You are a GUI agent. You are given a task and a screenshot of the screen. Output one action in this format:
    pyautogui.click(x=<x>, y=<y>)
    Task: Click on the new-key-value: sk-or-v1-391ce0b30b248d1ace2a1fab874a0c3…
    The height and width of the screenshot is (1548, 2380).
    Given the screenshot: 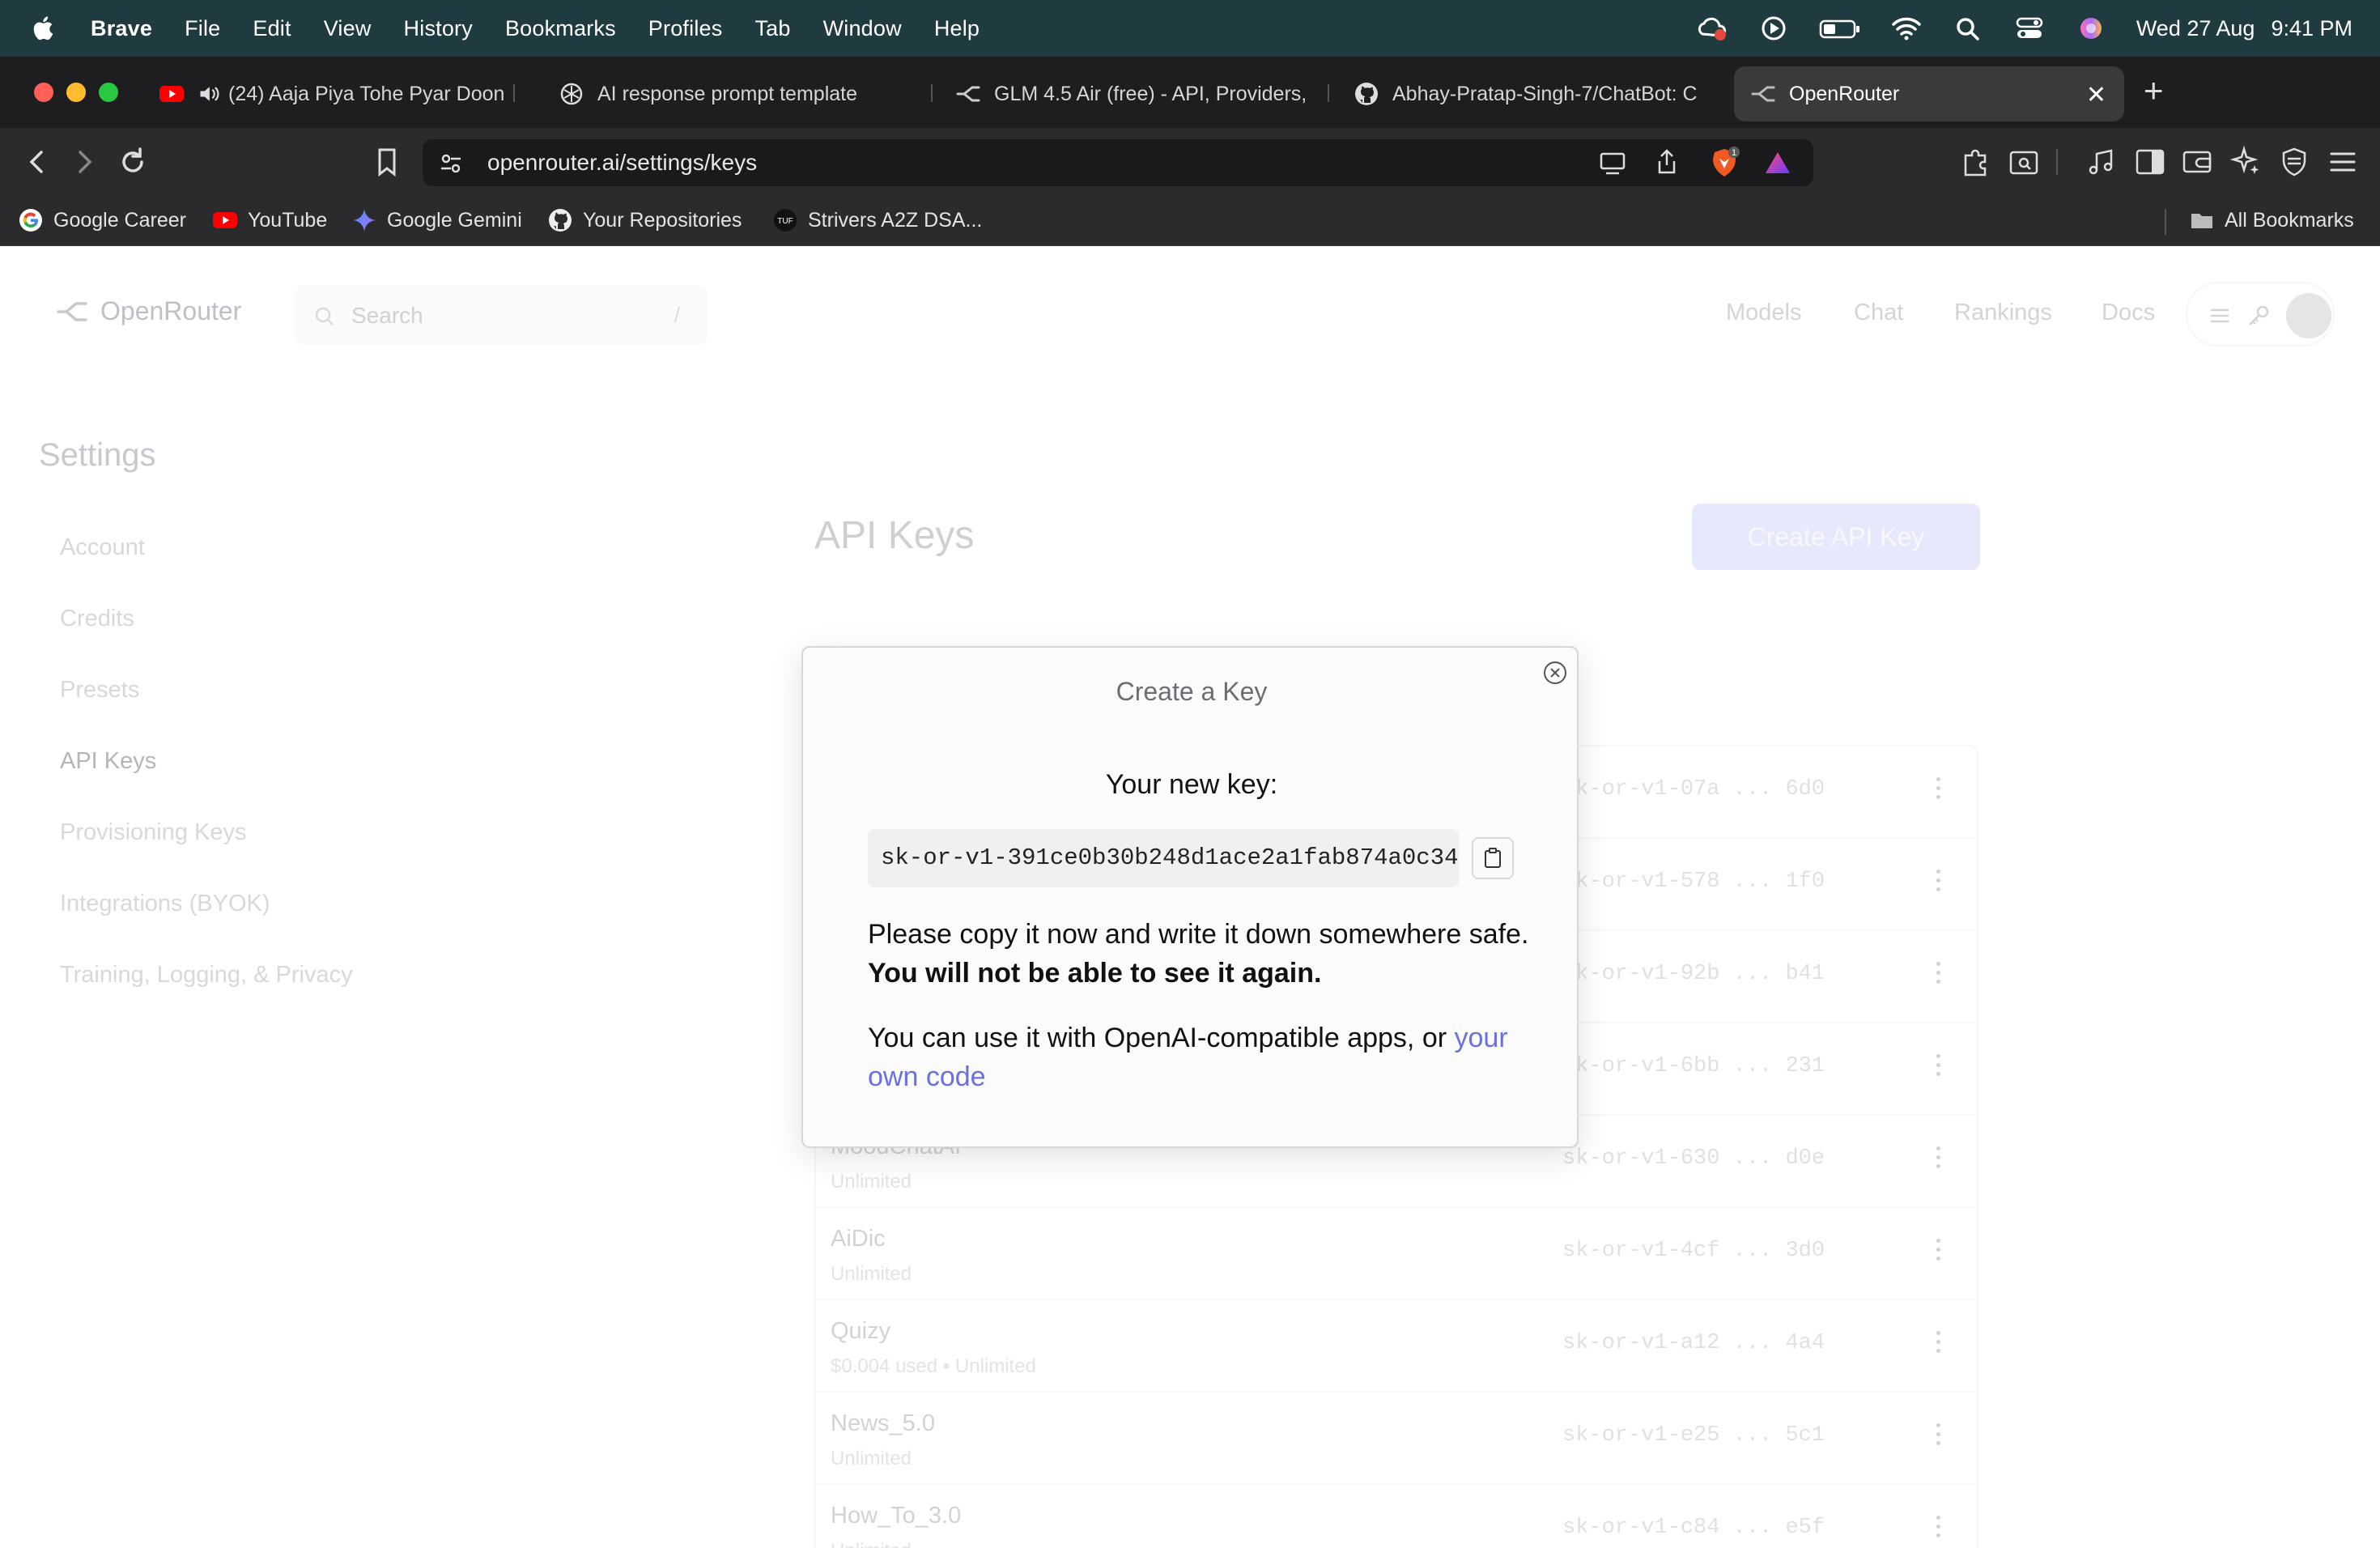 What is the action you would take?
    pyautogui.click(x=1170, y=857)
    